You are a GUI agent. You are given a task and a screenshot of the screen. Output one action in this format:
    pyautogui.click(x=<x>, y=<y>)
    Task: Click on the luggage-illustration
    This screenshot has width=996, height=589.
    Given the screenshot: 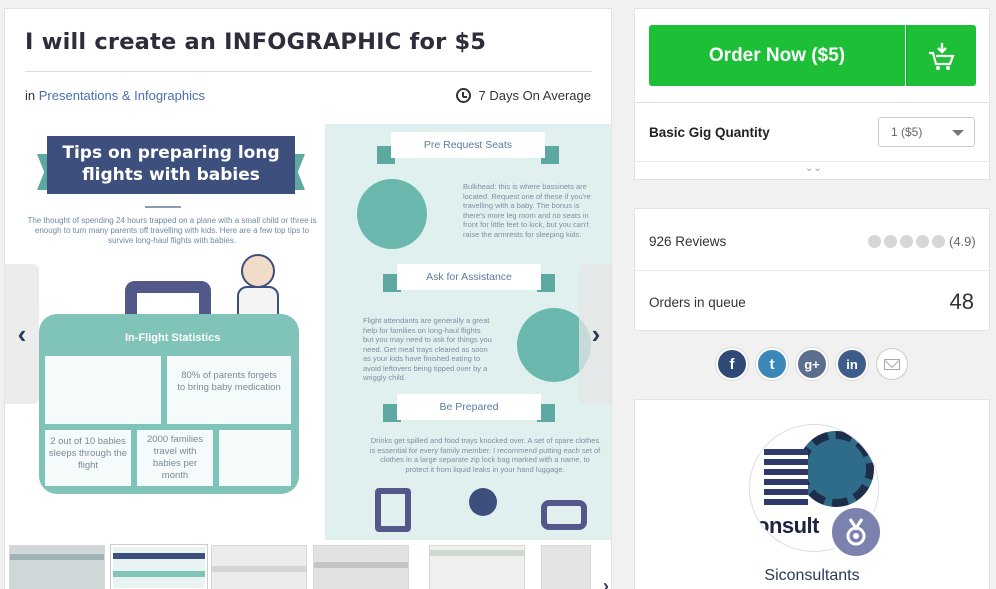 What is the action you would take?
    pyautogui.click(x=393, y=510)
    